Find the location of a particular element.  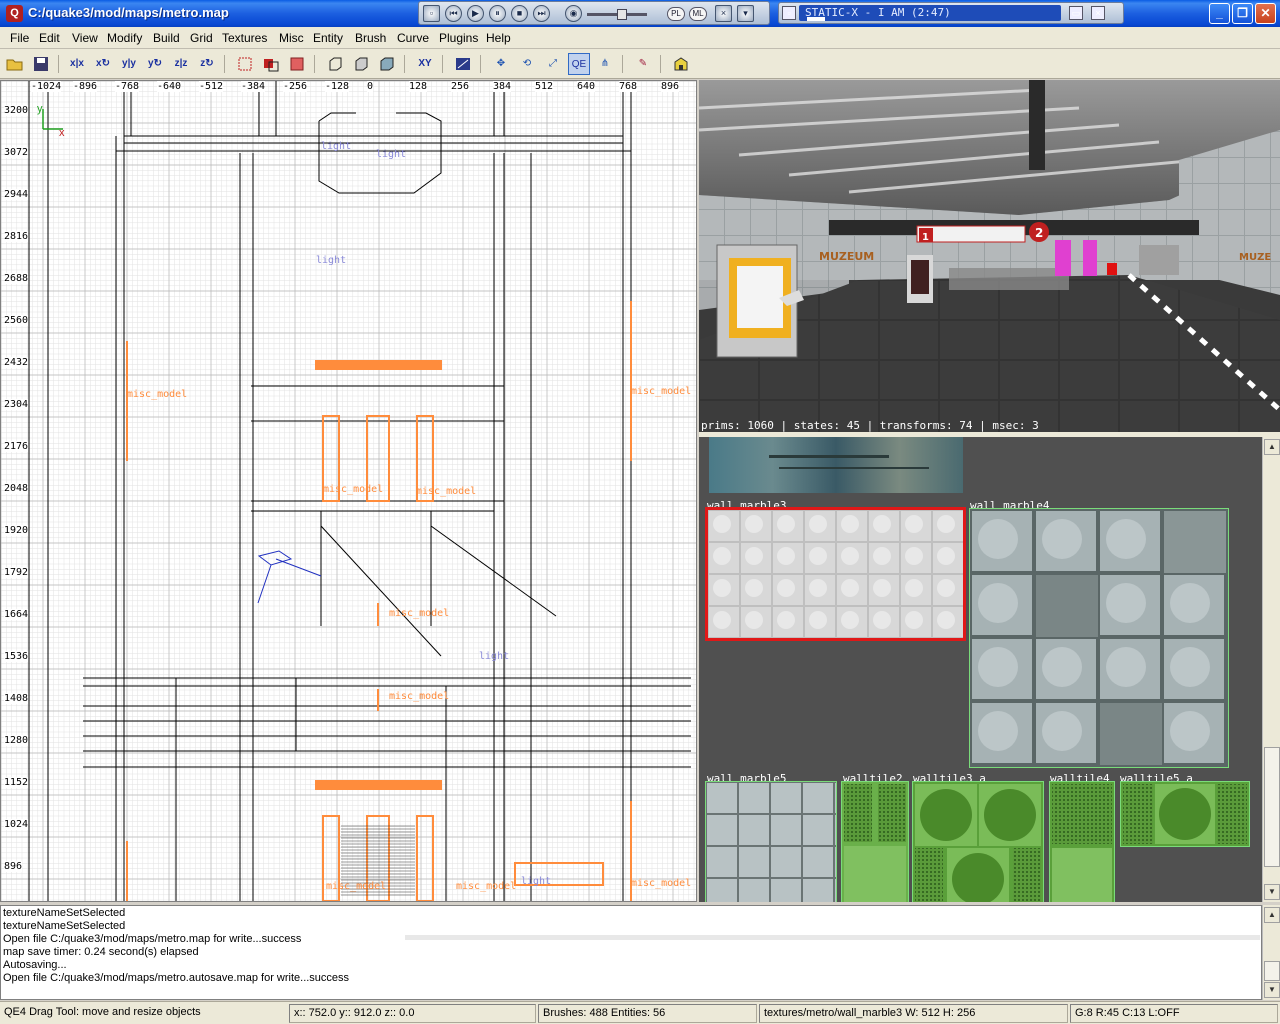

texture-thumb-wall-marble5 is located at coordinates (771, 841).